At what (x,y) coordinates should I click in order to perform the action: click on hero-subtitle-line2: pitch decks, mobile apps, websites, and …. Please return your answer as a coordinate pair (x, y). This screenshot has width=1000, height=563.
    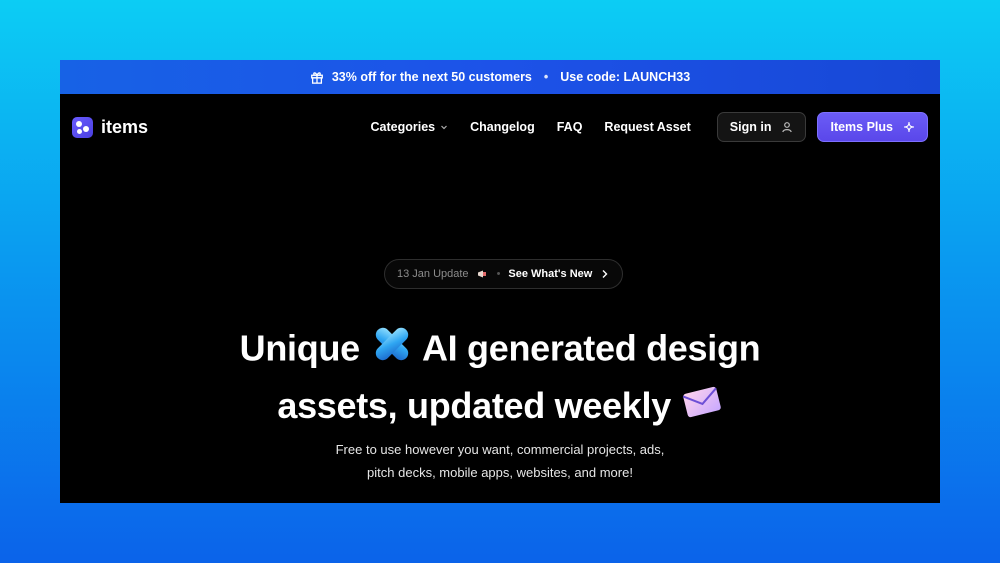
    Looking at the image, I should click on (500, 472).